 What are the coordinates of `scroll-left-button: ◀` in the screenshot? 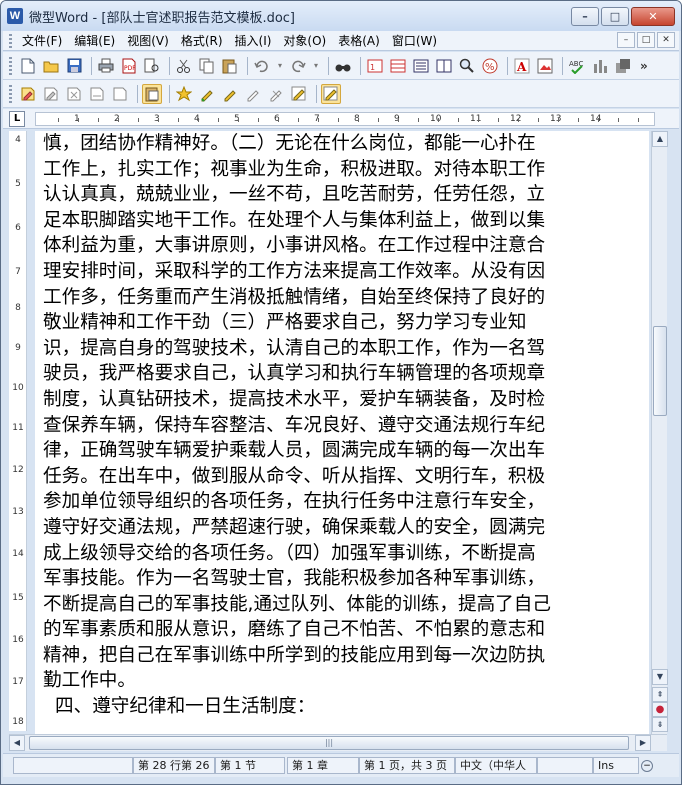 It's located at (17, 743).